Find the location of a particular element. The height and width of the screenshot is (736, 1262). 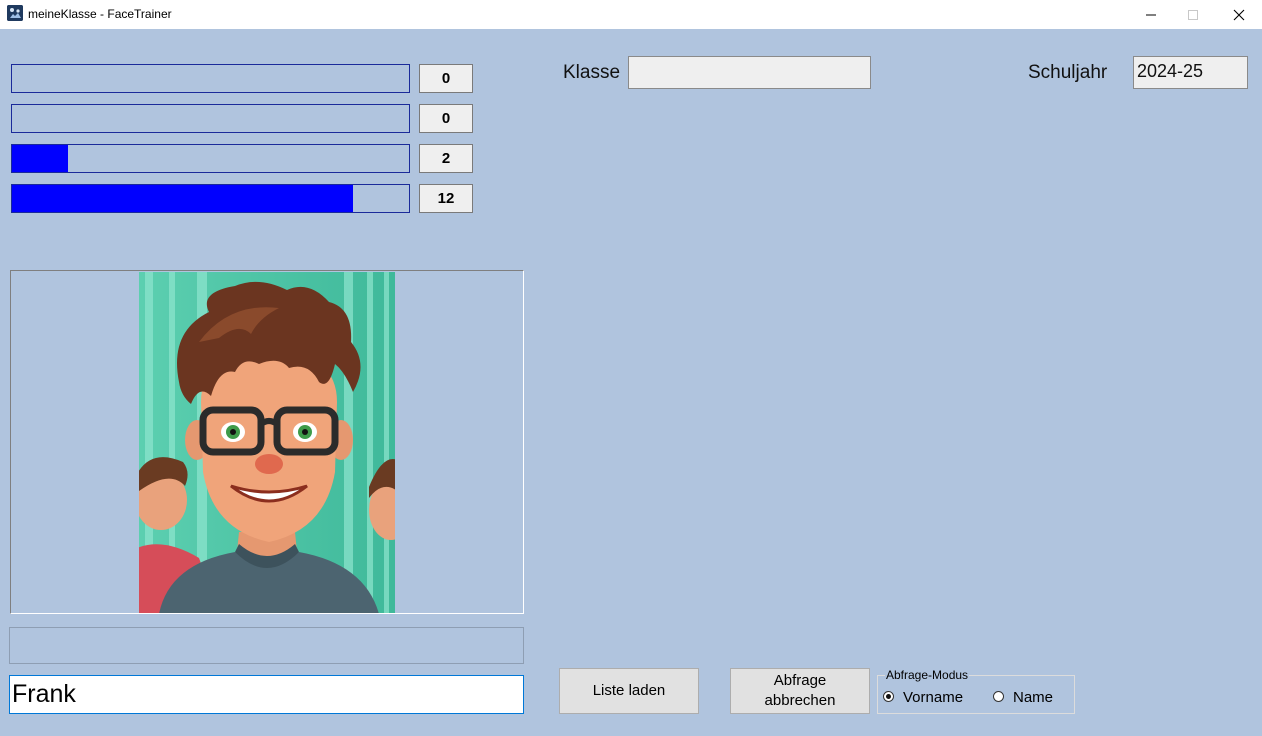

count-box-4: 12 is located at coordinates (446, 198).